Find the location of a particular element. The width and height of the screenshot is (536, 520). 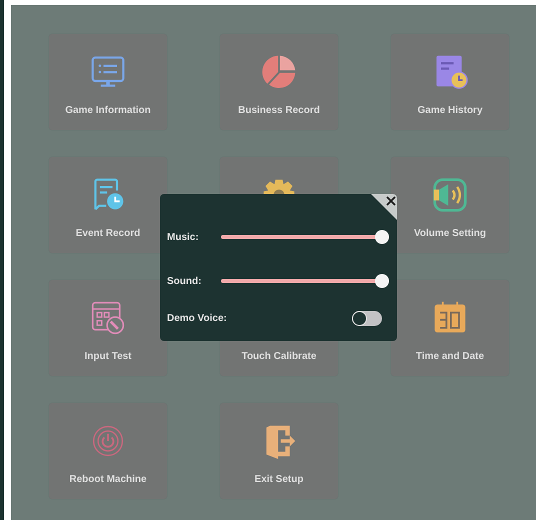

menu-tile: Business Record is located at coordinates (279, 82).